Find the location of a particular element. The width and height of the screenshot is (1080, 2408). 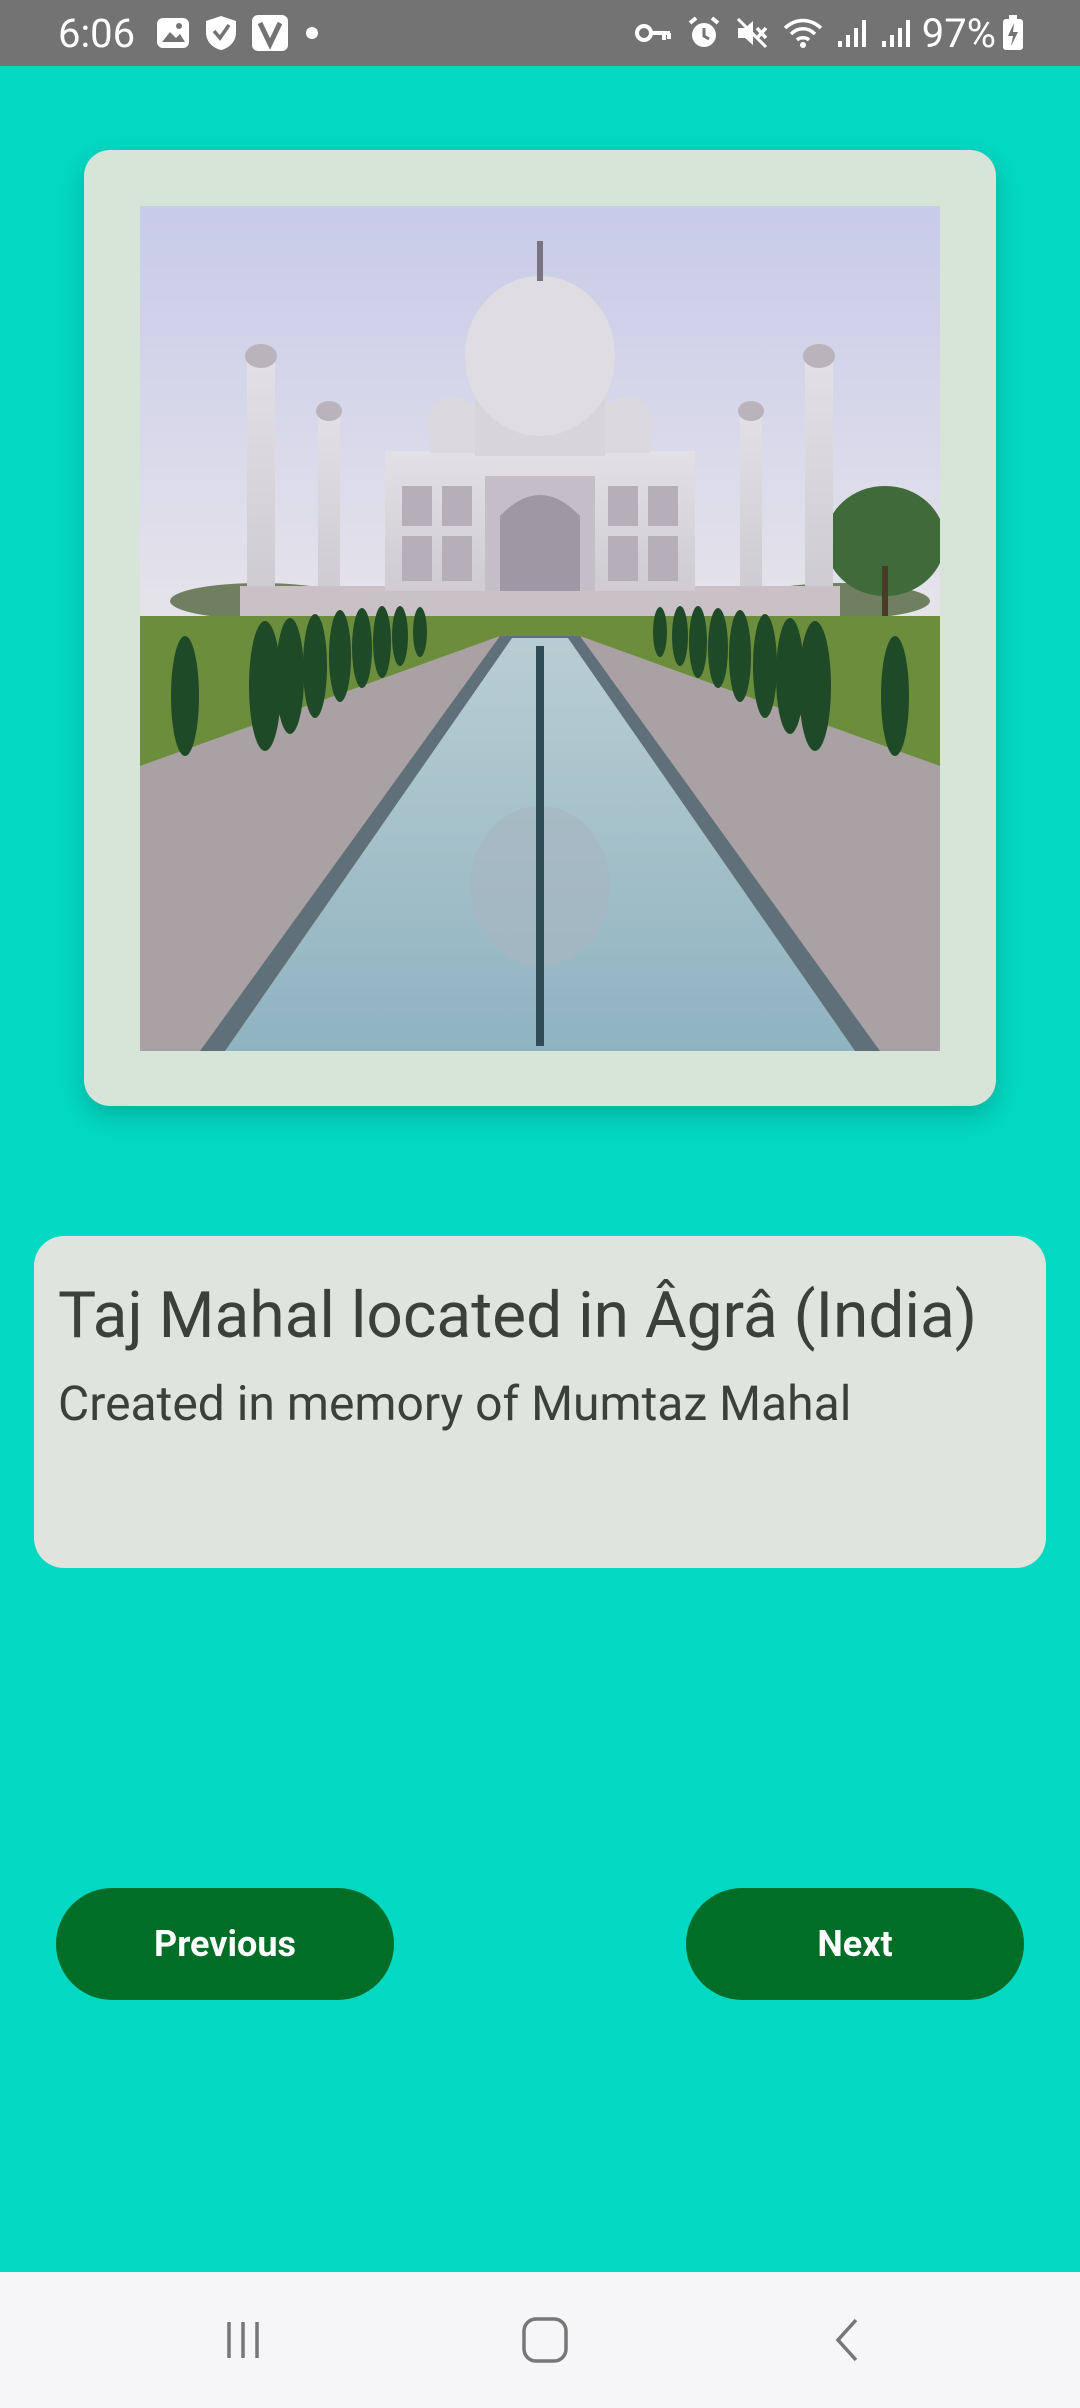

back-icon is located at coordinates (848, 2340).